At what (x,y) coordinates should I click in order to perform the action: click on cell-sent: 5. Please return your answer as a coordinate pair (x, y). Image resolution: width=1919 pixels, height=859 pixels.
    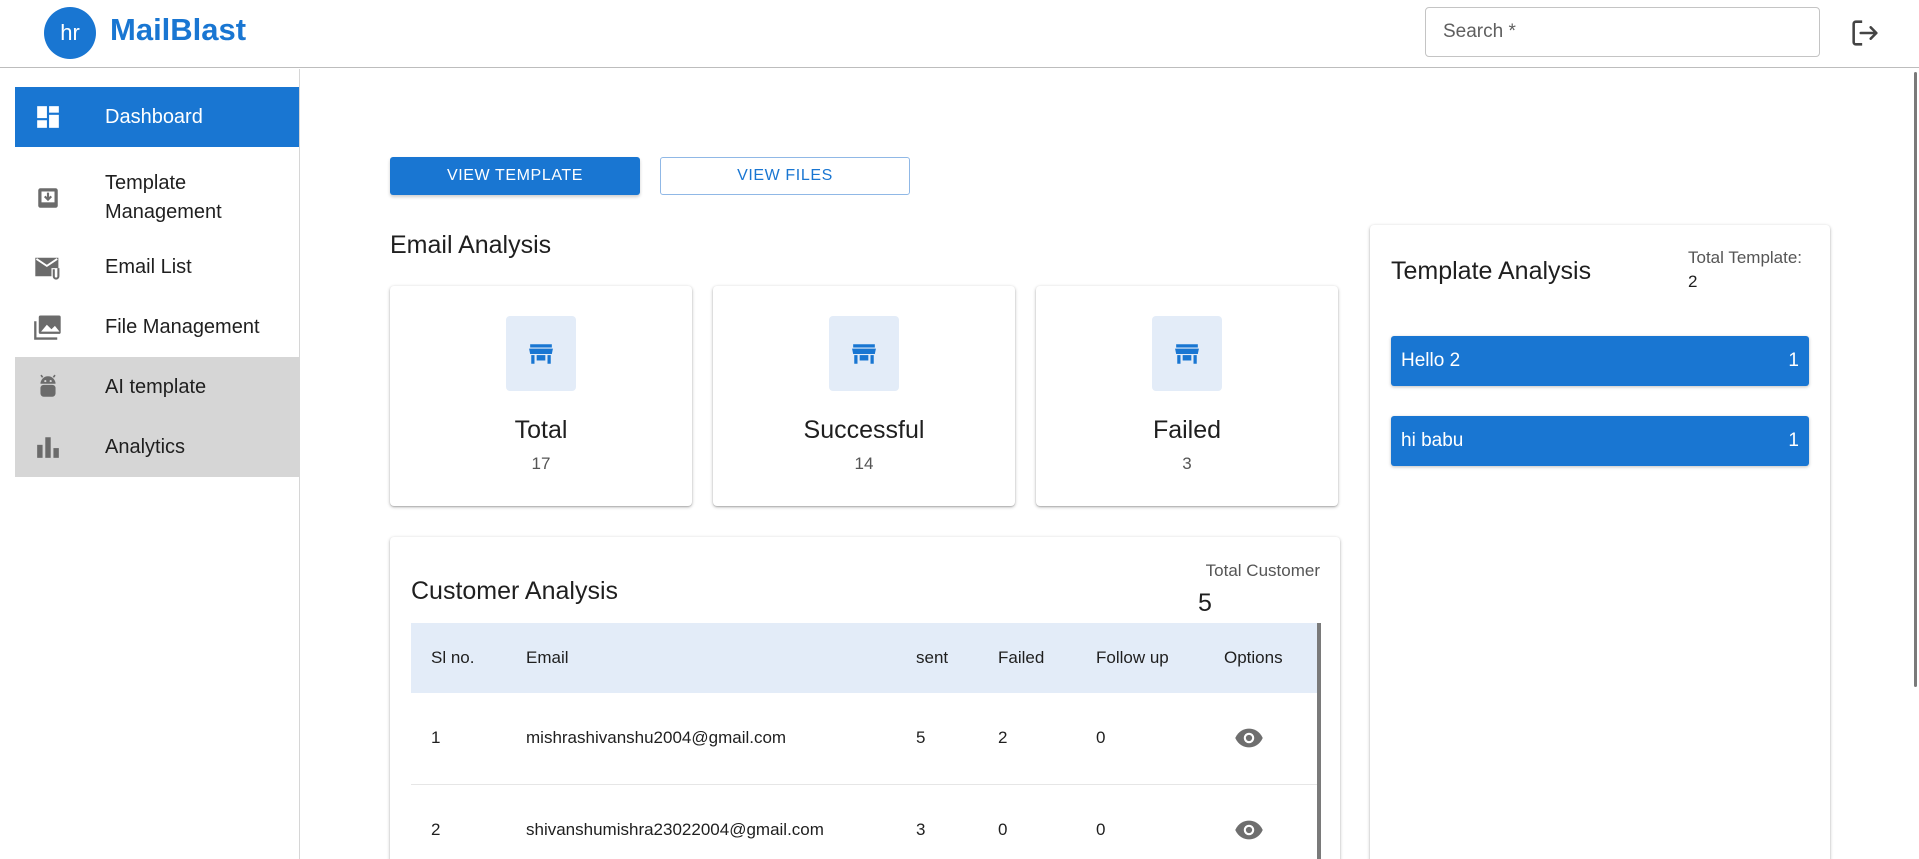
    Looking at the image, I should click on (921, 738).